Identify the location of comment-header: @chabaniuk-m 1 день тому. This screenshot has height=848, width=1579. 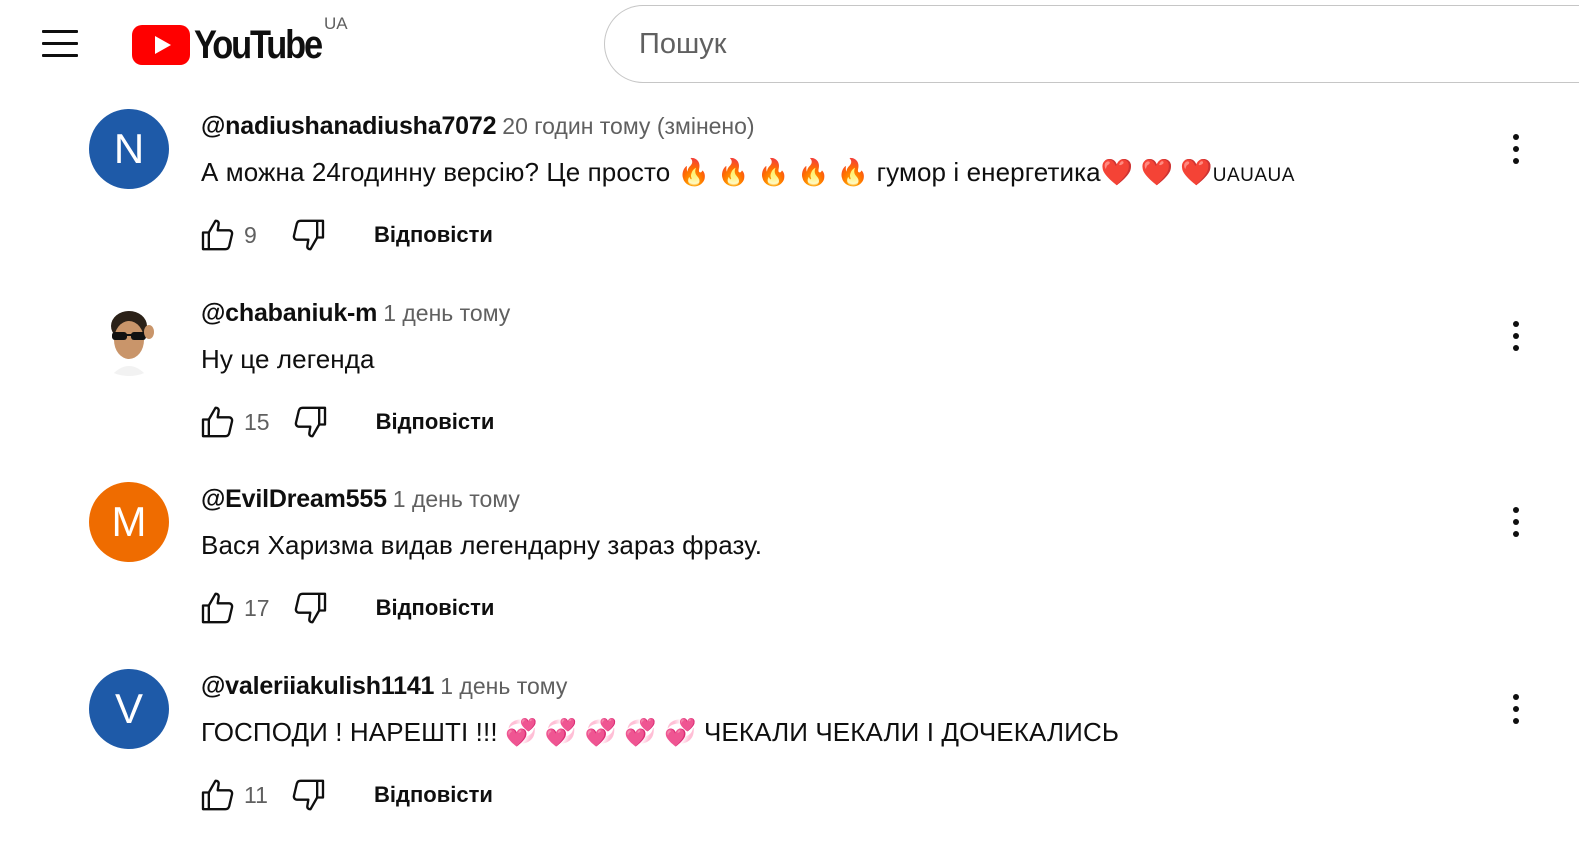
(355, 313).